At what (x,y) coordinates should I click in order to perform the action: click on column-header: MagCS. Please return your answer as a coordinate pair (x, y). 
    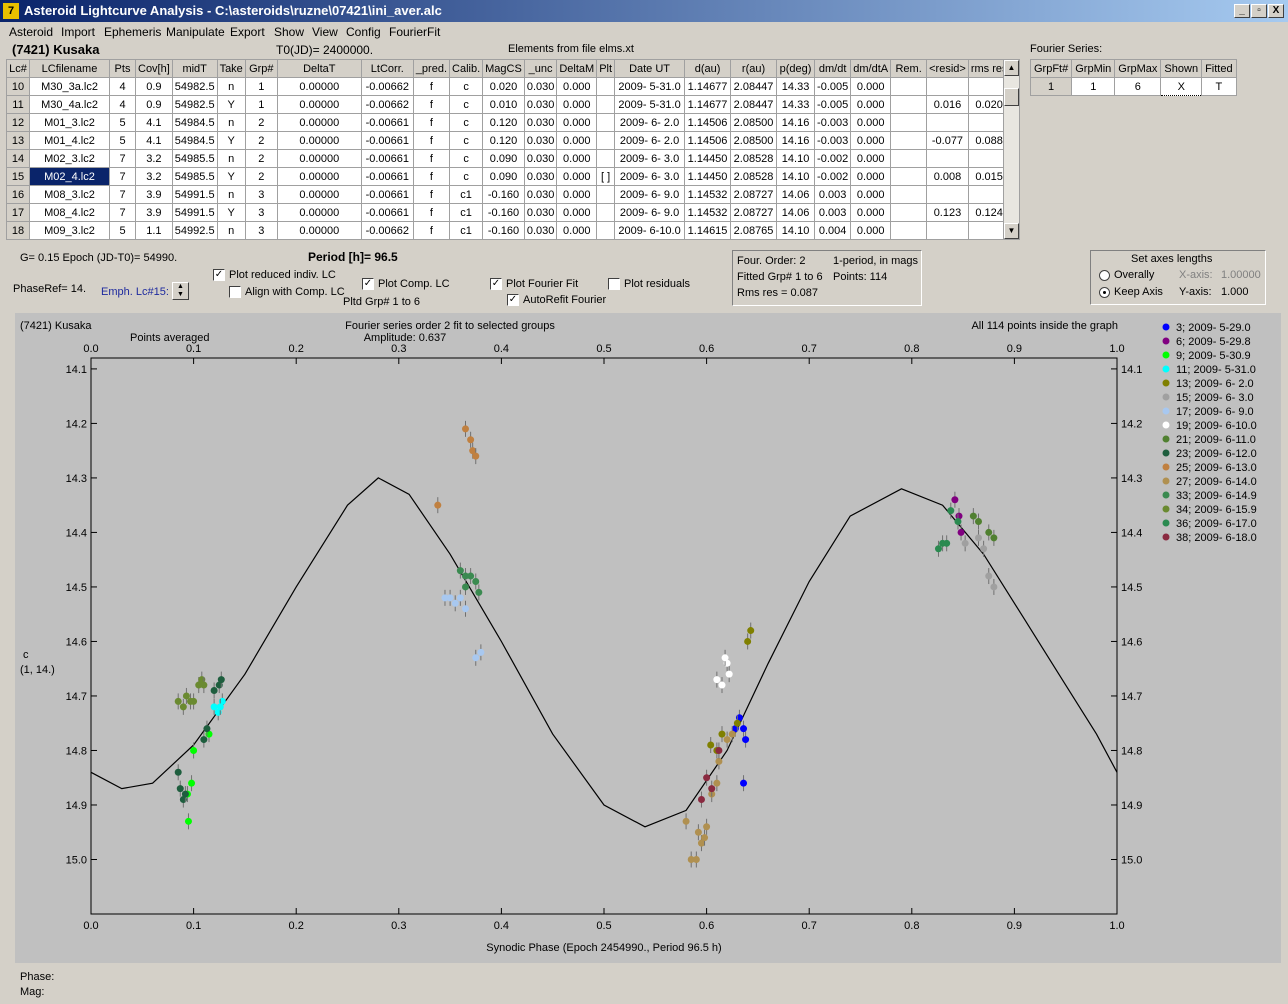
    Looking at the image, I should click on (503, 68).